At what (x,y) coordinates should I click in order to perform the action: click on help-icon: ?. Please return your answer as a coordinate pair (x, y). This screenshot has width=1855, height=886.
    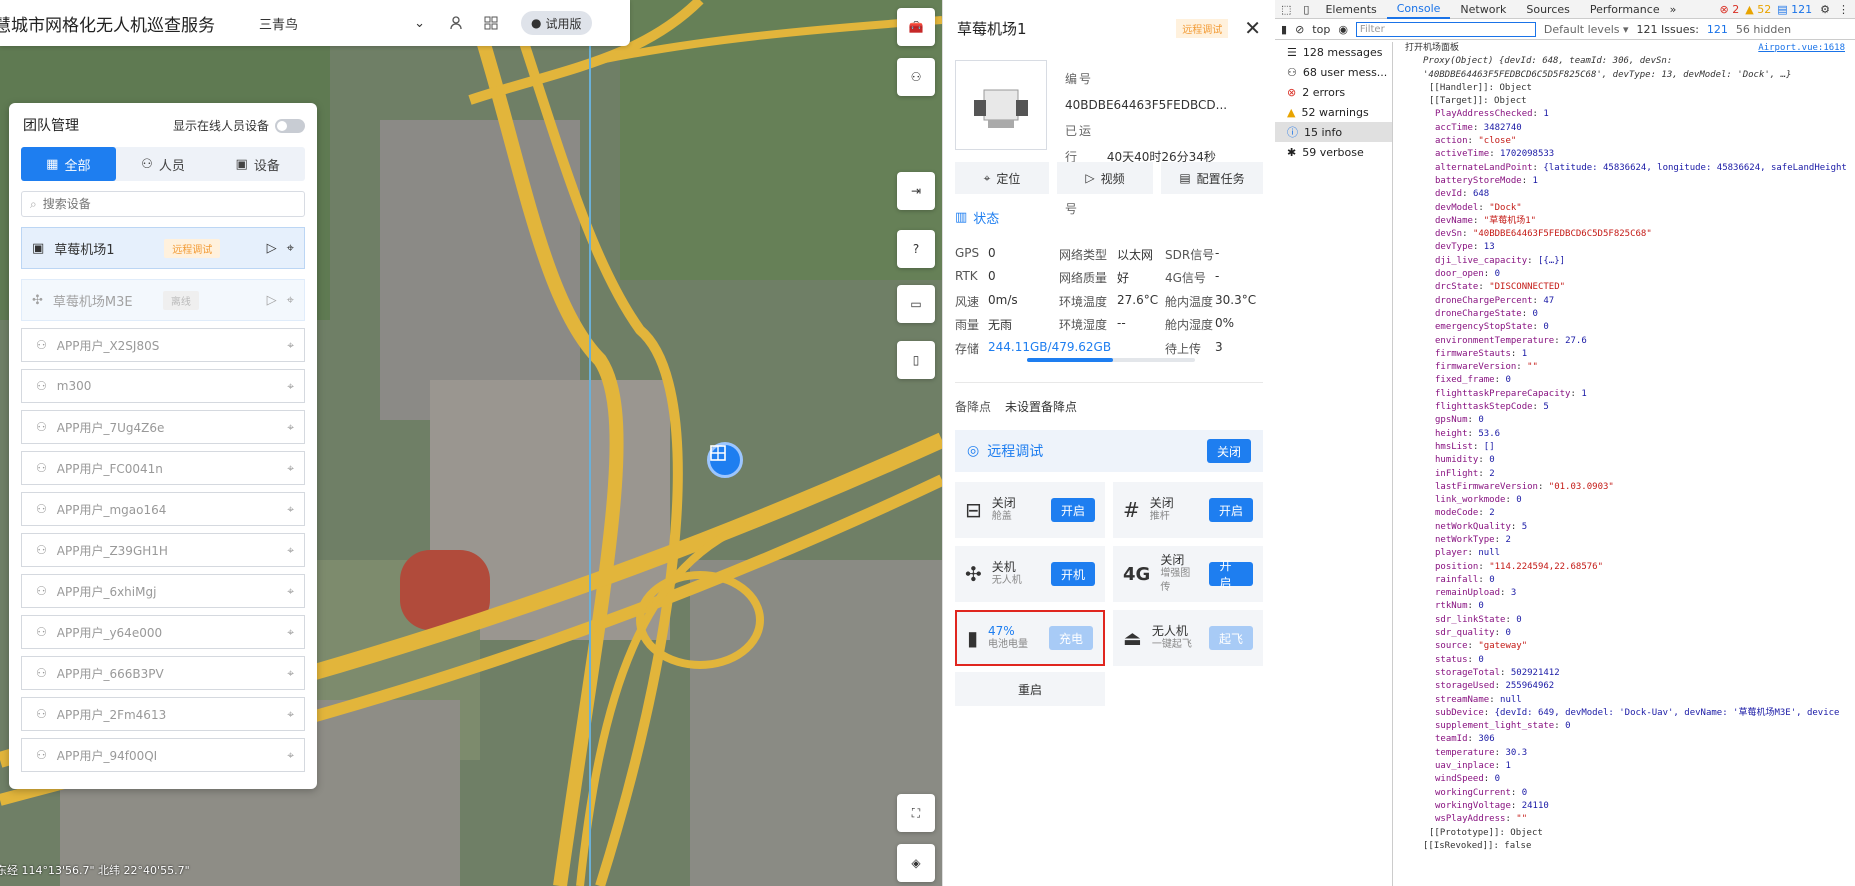
    Looking at the image, I should click on (916, 249).